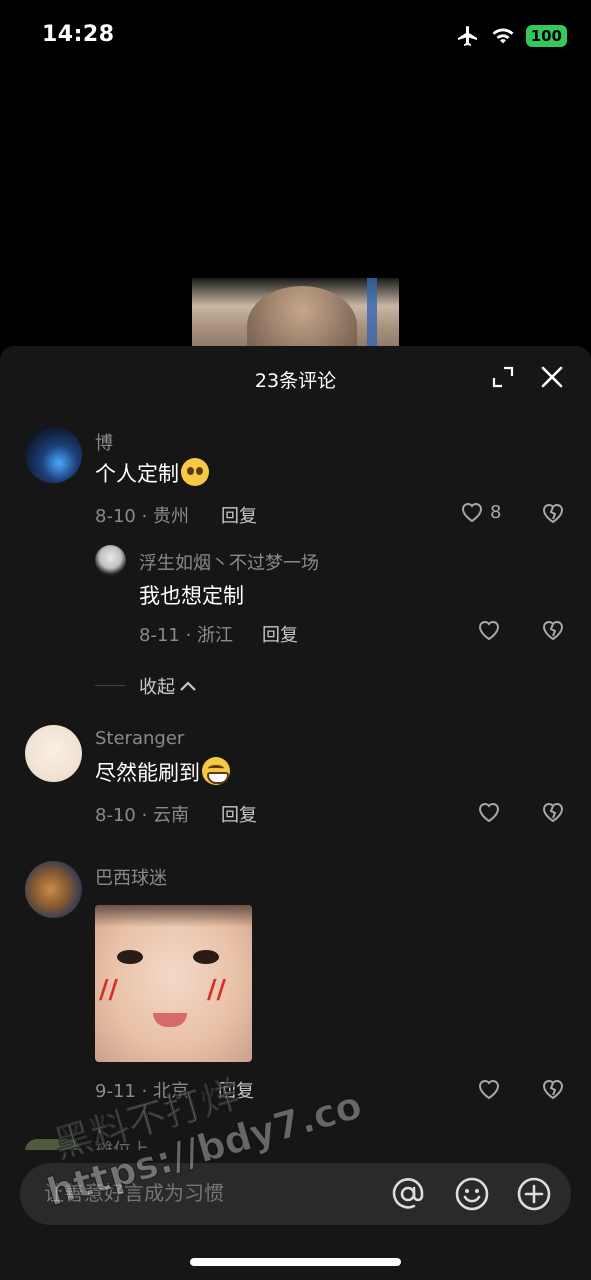 The width and height of the screenshot is (591, 1280). What do you see at coordinates (152, 473) in the screenshot?
I see `comment-text: 个人定制` at bounding box center [152, 473].